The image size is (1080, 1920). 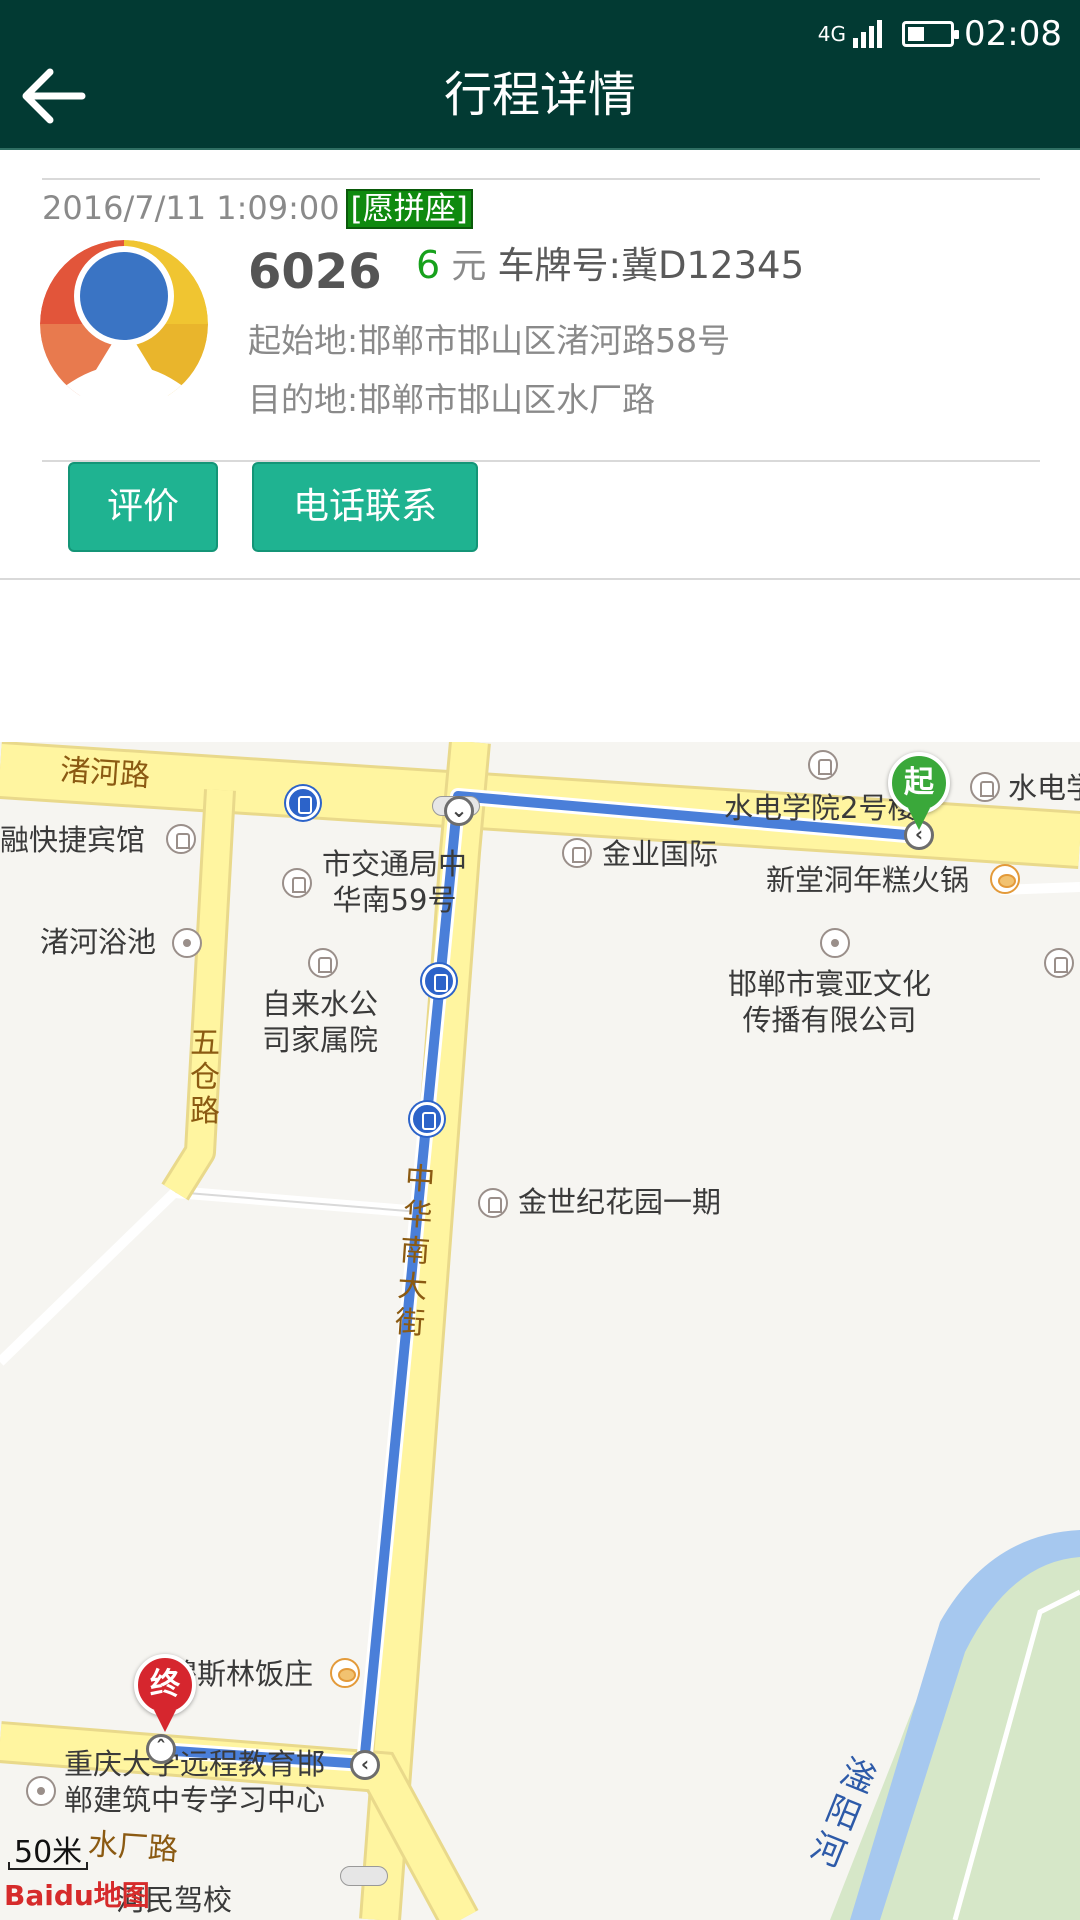 I want to click on poi-transport-bureau: 市交通局中 华南59号, so click(x=394, y=882).